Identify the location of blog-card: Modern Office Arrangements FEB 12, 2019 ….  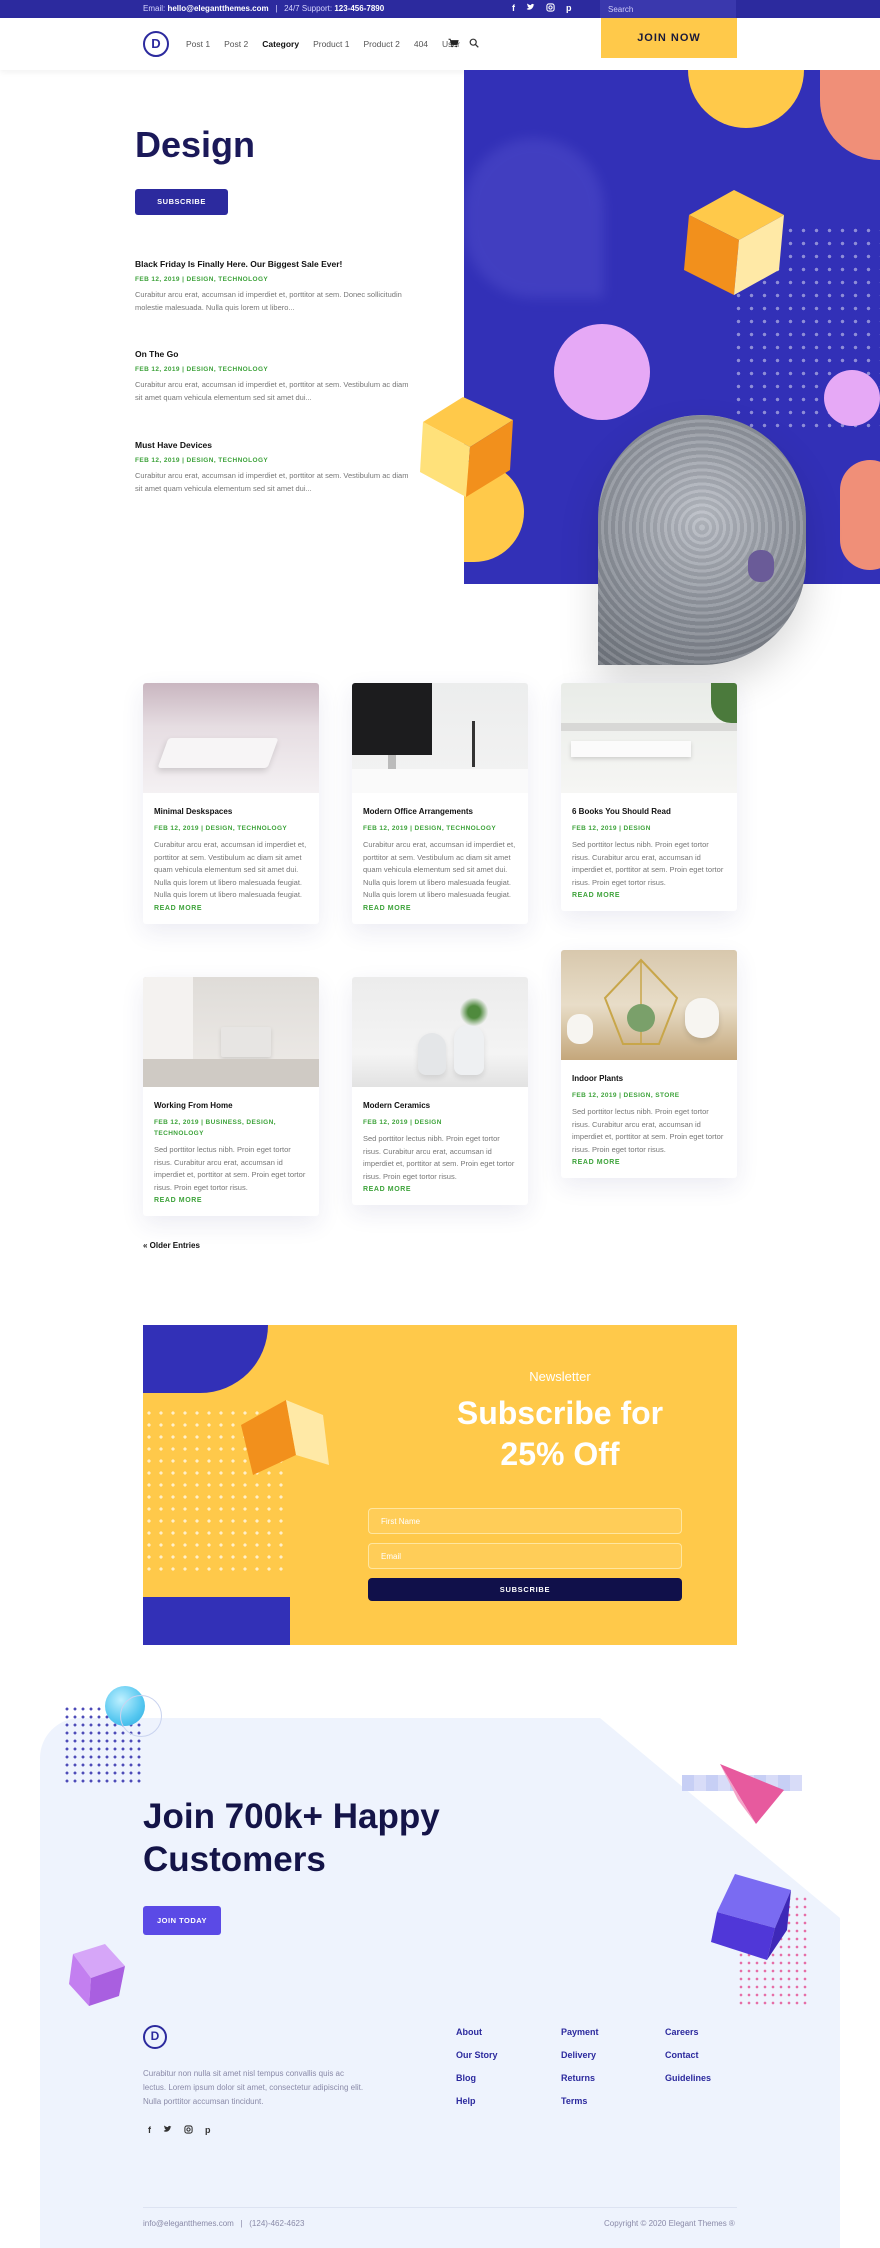
(440, 803).